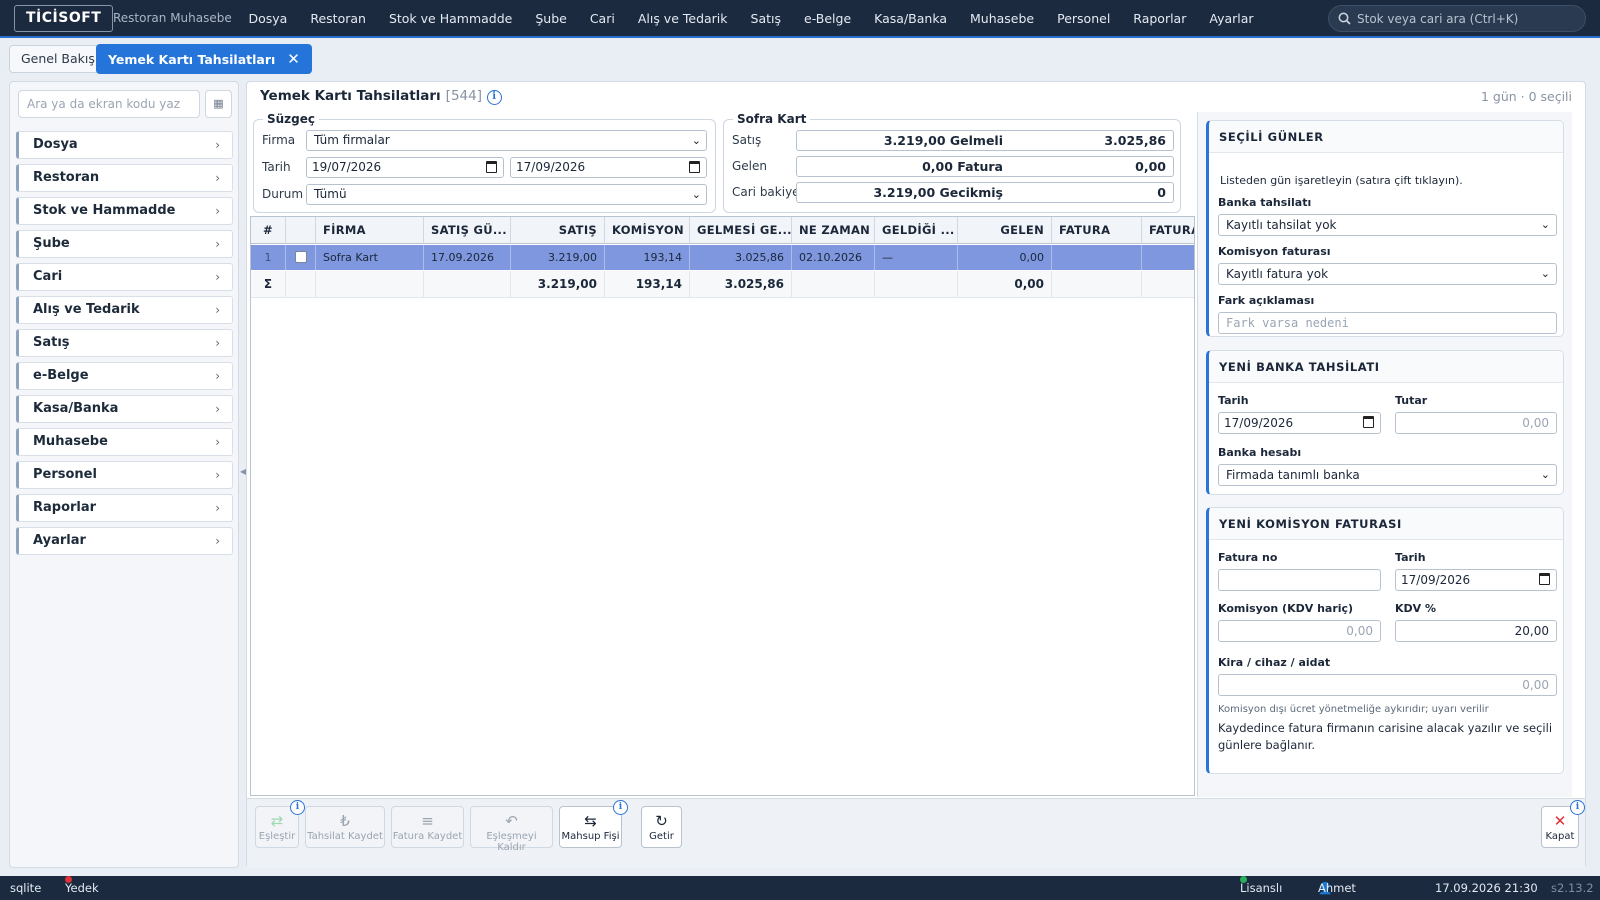 The width and height of the screenshot is (1600, 900). What do you see at coordinates (1261, 888) in the screenshot?
I see `license-text: Lisanslı` at bounding box center [1261, 888].